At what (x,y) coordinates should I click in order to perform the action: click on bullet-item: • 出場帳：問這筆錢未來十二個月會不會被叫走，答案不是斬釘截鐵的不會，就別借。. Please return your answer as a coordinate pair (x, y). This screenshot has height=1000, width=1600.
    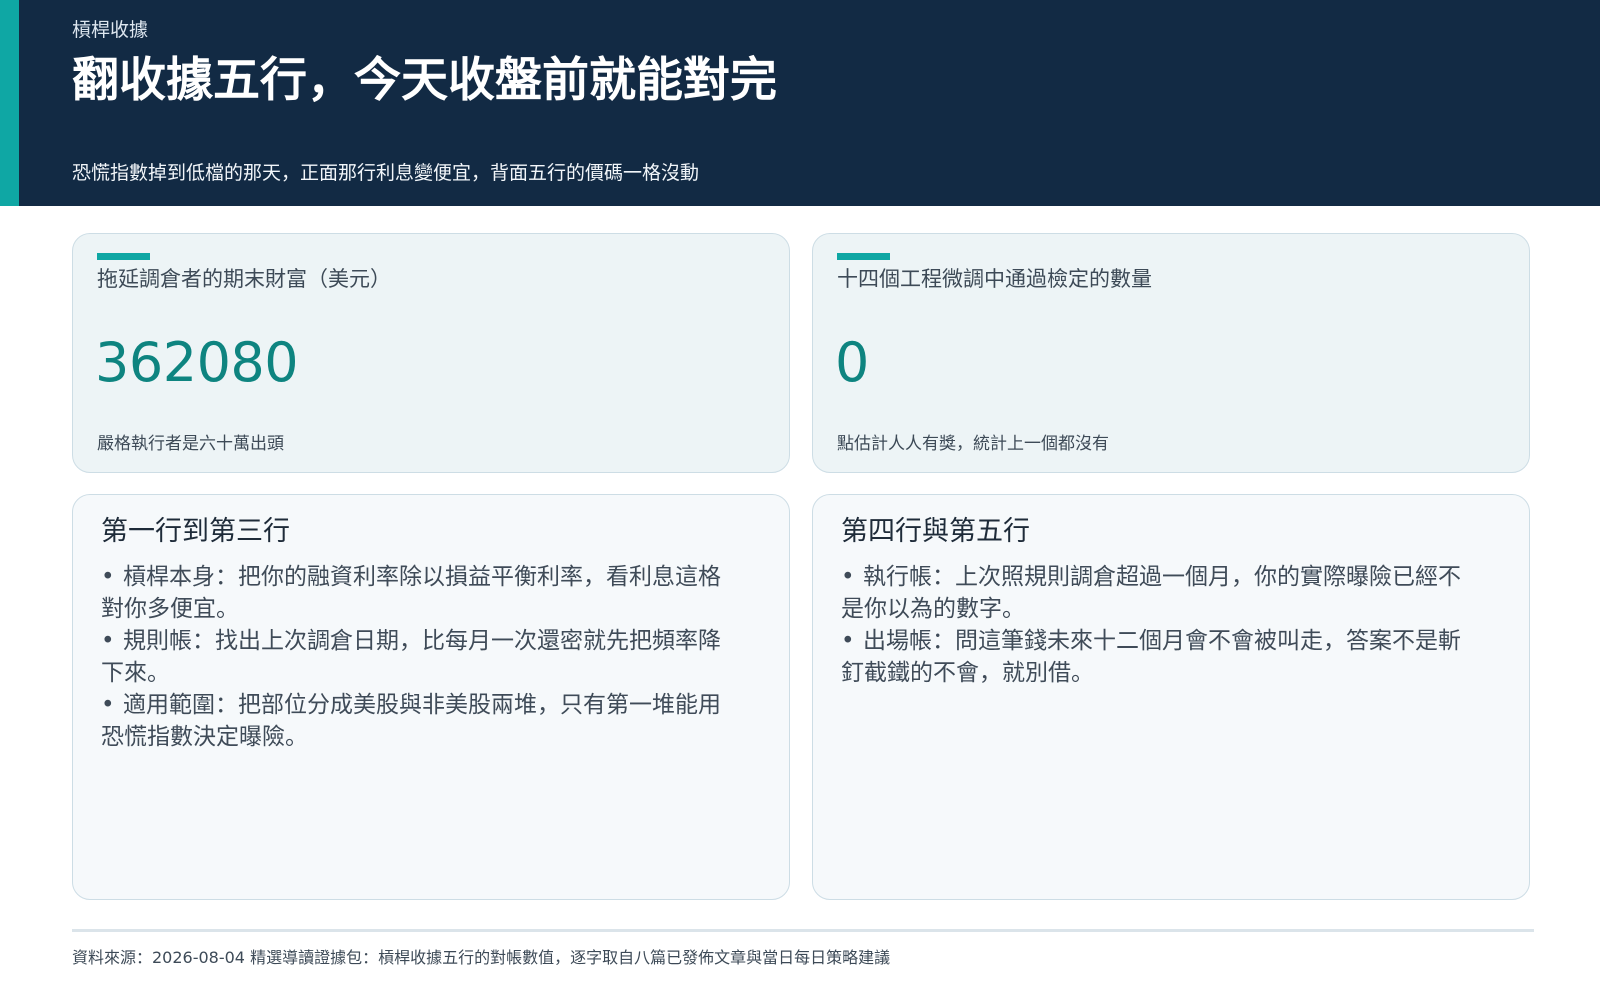
    Looking at the image, I should click on (1161, 657).